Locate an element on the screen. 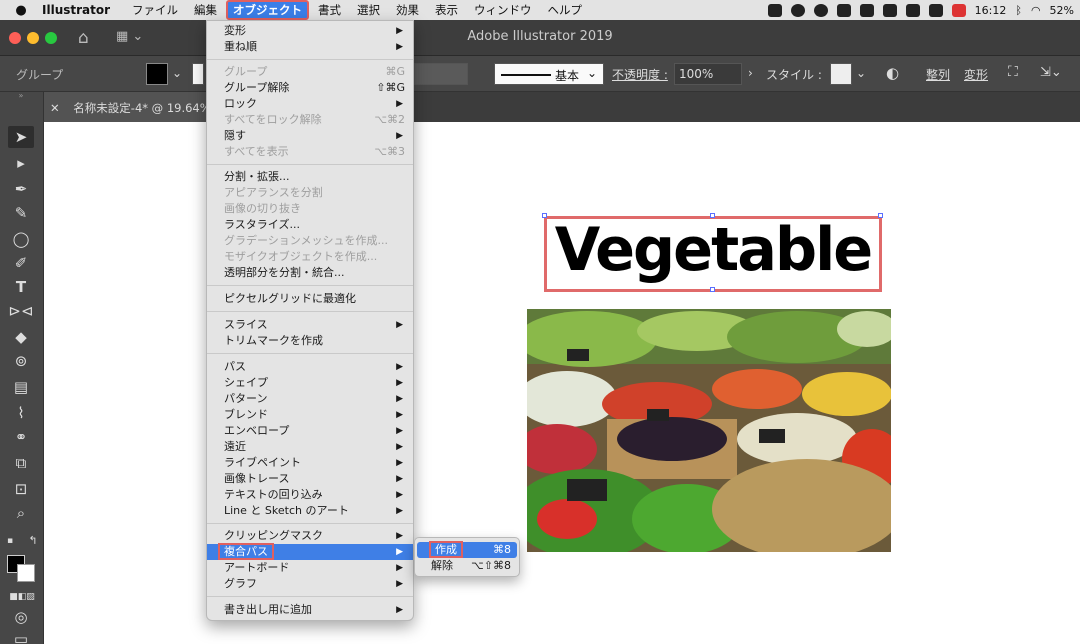  warp-tool-icon: ⊚ is located at coordinates (21, 361).